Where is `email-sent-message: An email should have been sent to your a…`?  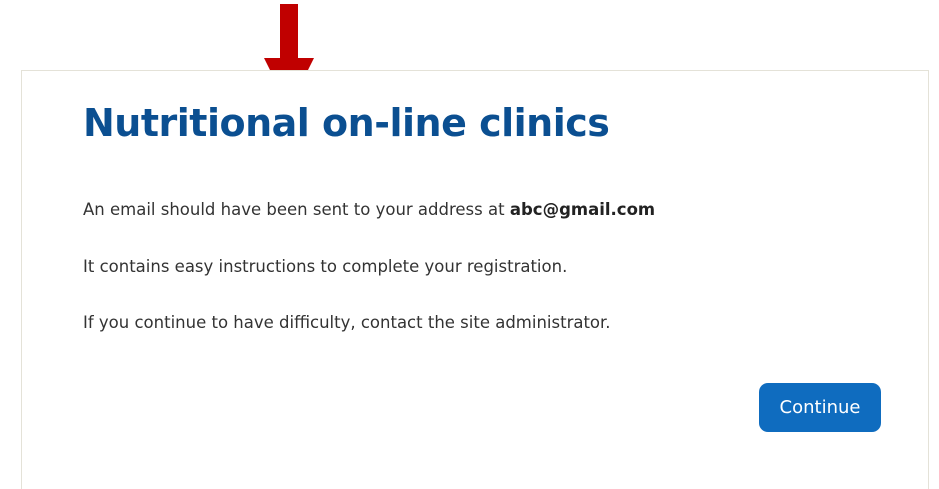 email-sent-message: An email should have been sent to your a… is located at coordinates (369, 209).